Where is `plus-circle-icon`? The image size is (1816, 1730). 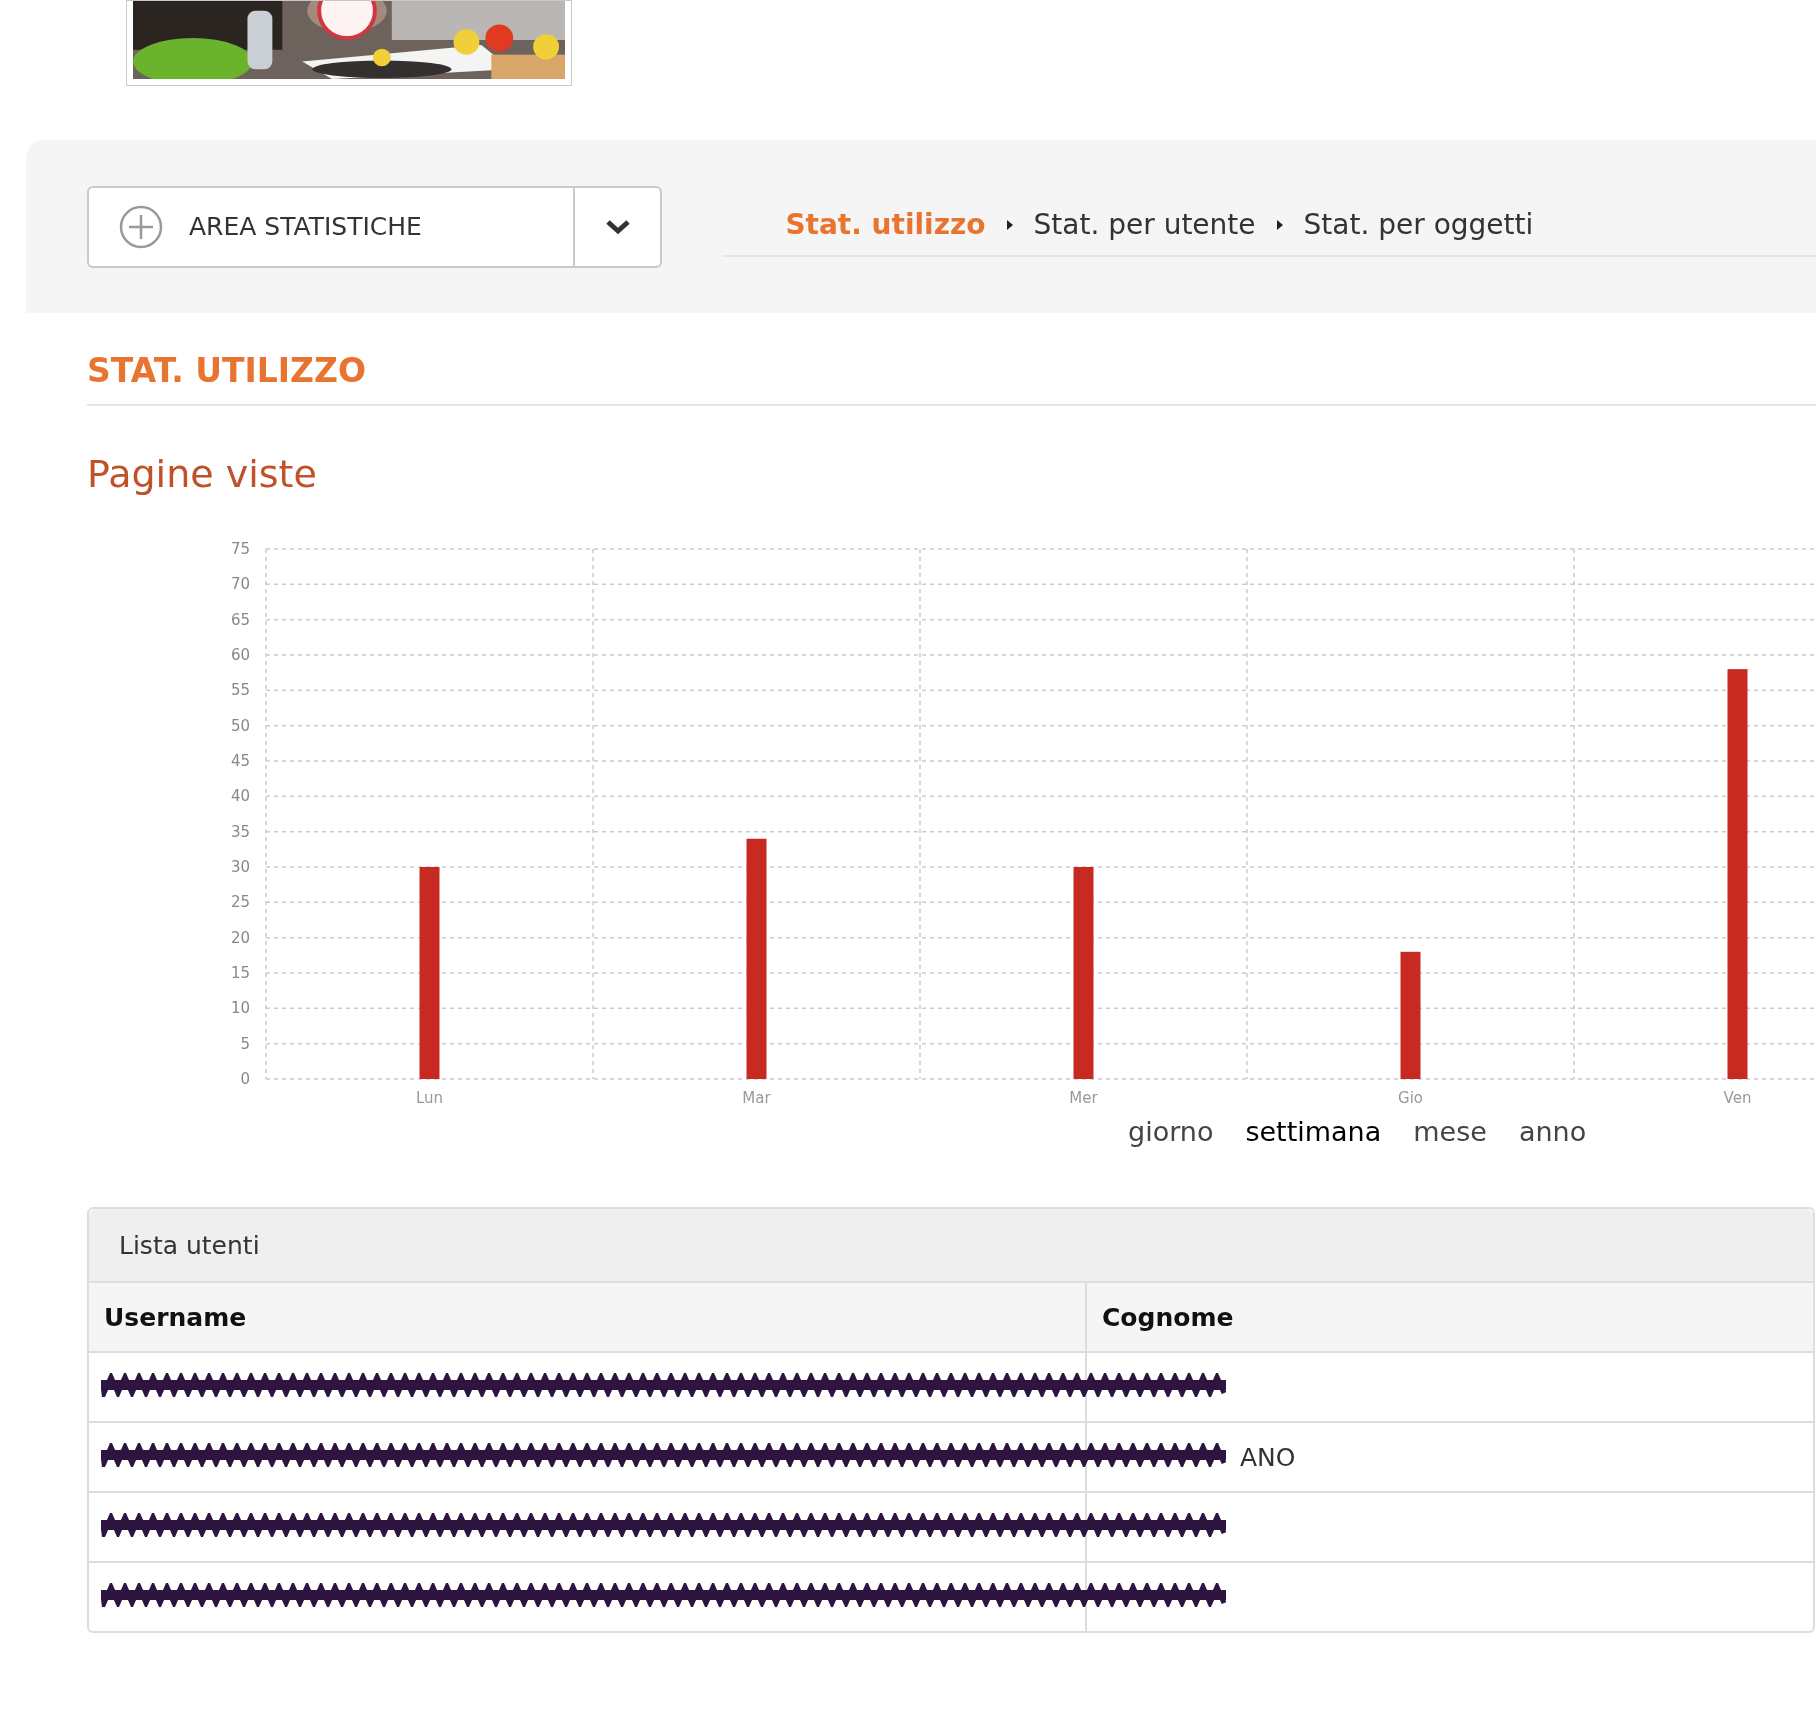
plus-circle-icon is located at coordinates (141, 226).